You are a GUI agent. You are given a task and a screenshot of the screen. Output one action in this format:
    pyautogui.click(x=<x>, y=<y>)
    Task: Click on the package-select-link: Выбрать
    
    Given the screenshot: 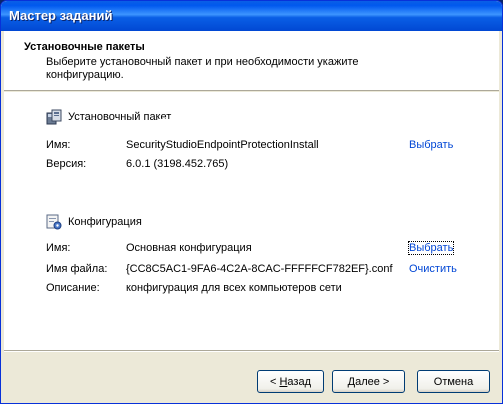 What is the action you would take?
    pyautogui.click(x=431, y=145)
    